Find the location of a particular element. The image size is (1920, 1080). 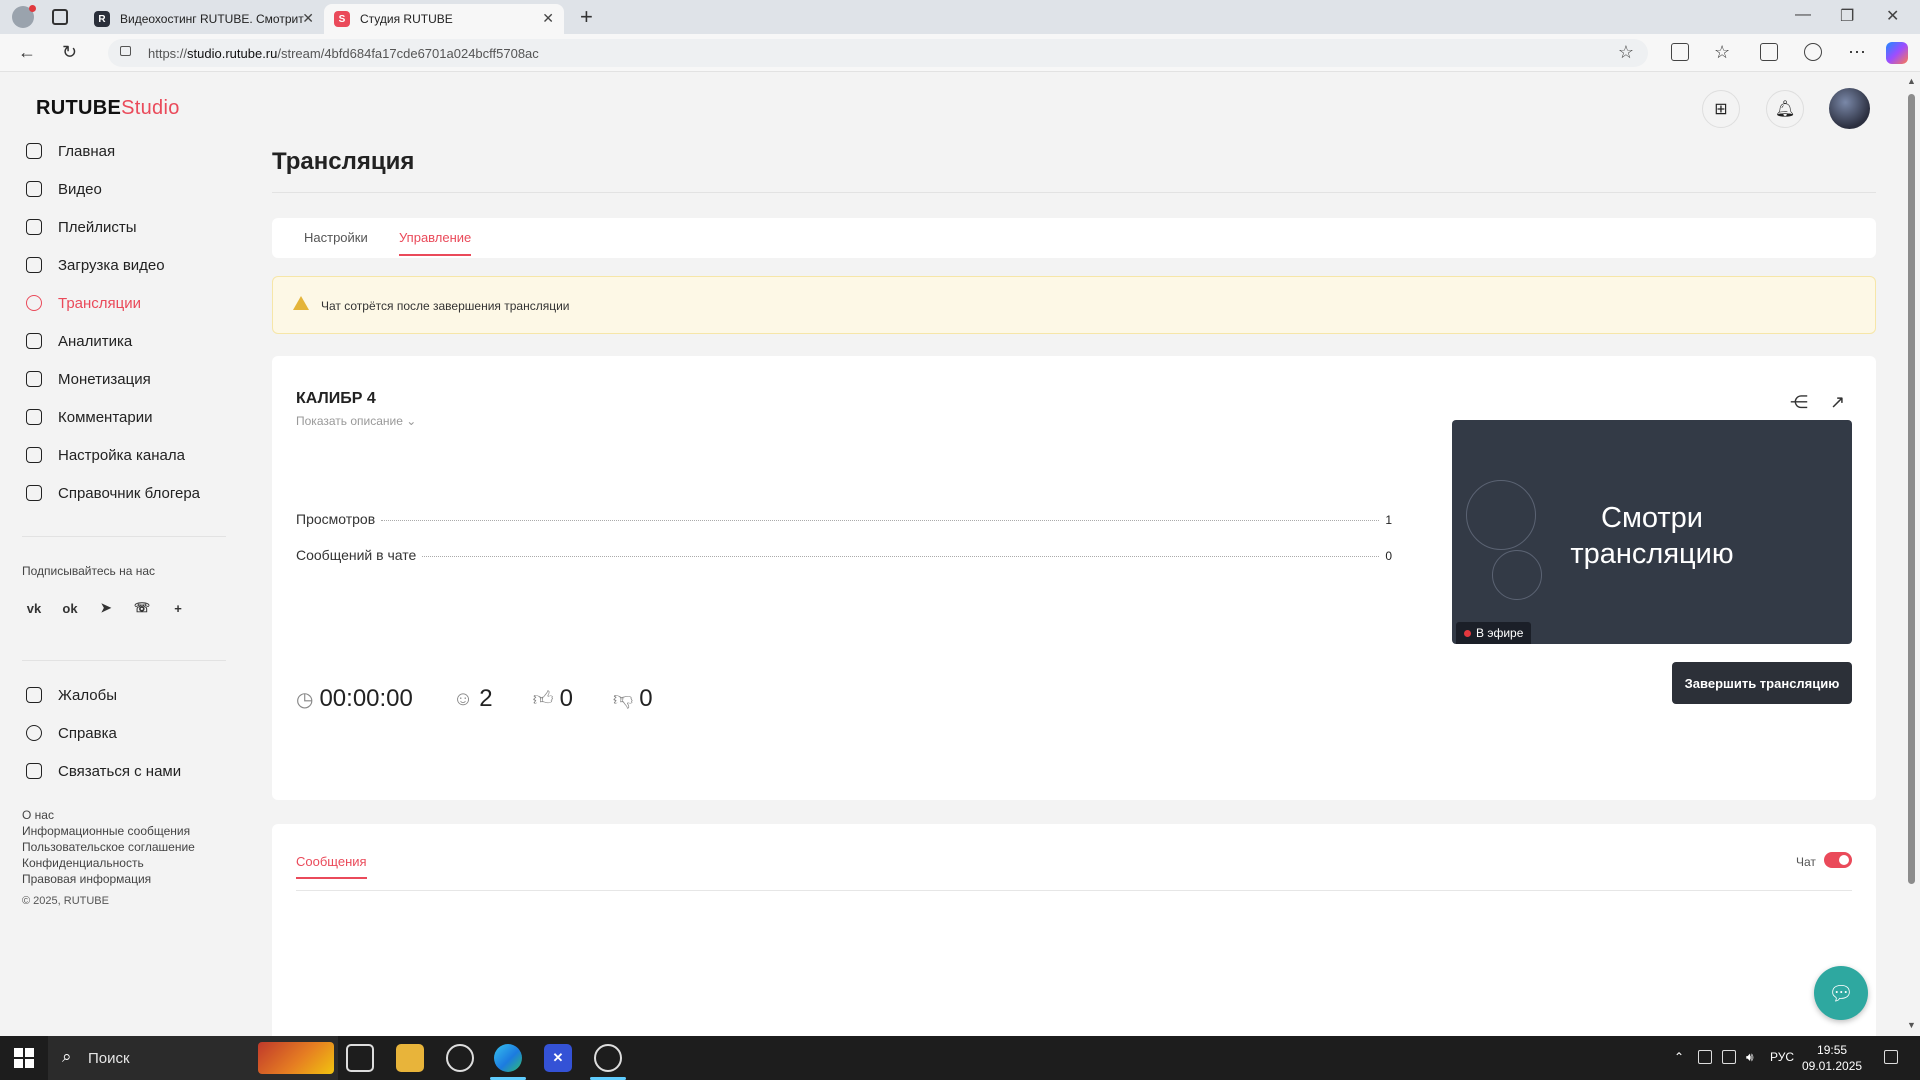

volume-icon: 🔊︎ is located at coordinates (1750, 1057).